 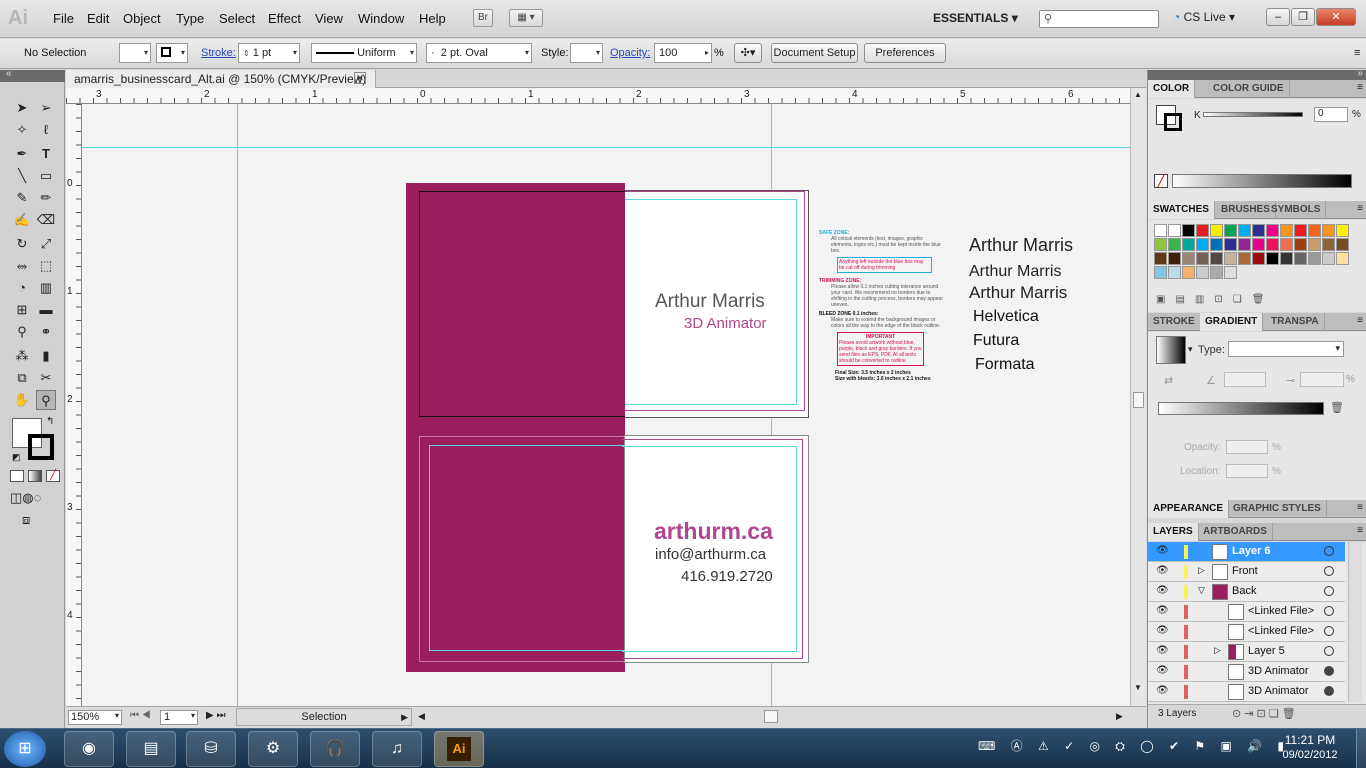 What do you see at coordinates (22, 108) in the screenshot?
I see `selection-tool-icon: ➤` at bounding box center [22, 108].